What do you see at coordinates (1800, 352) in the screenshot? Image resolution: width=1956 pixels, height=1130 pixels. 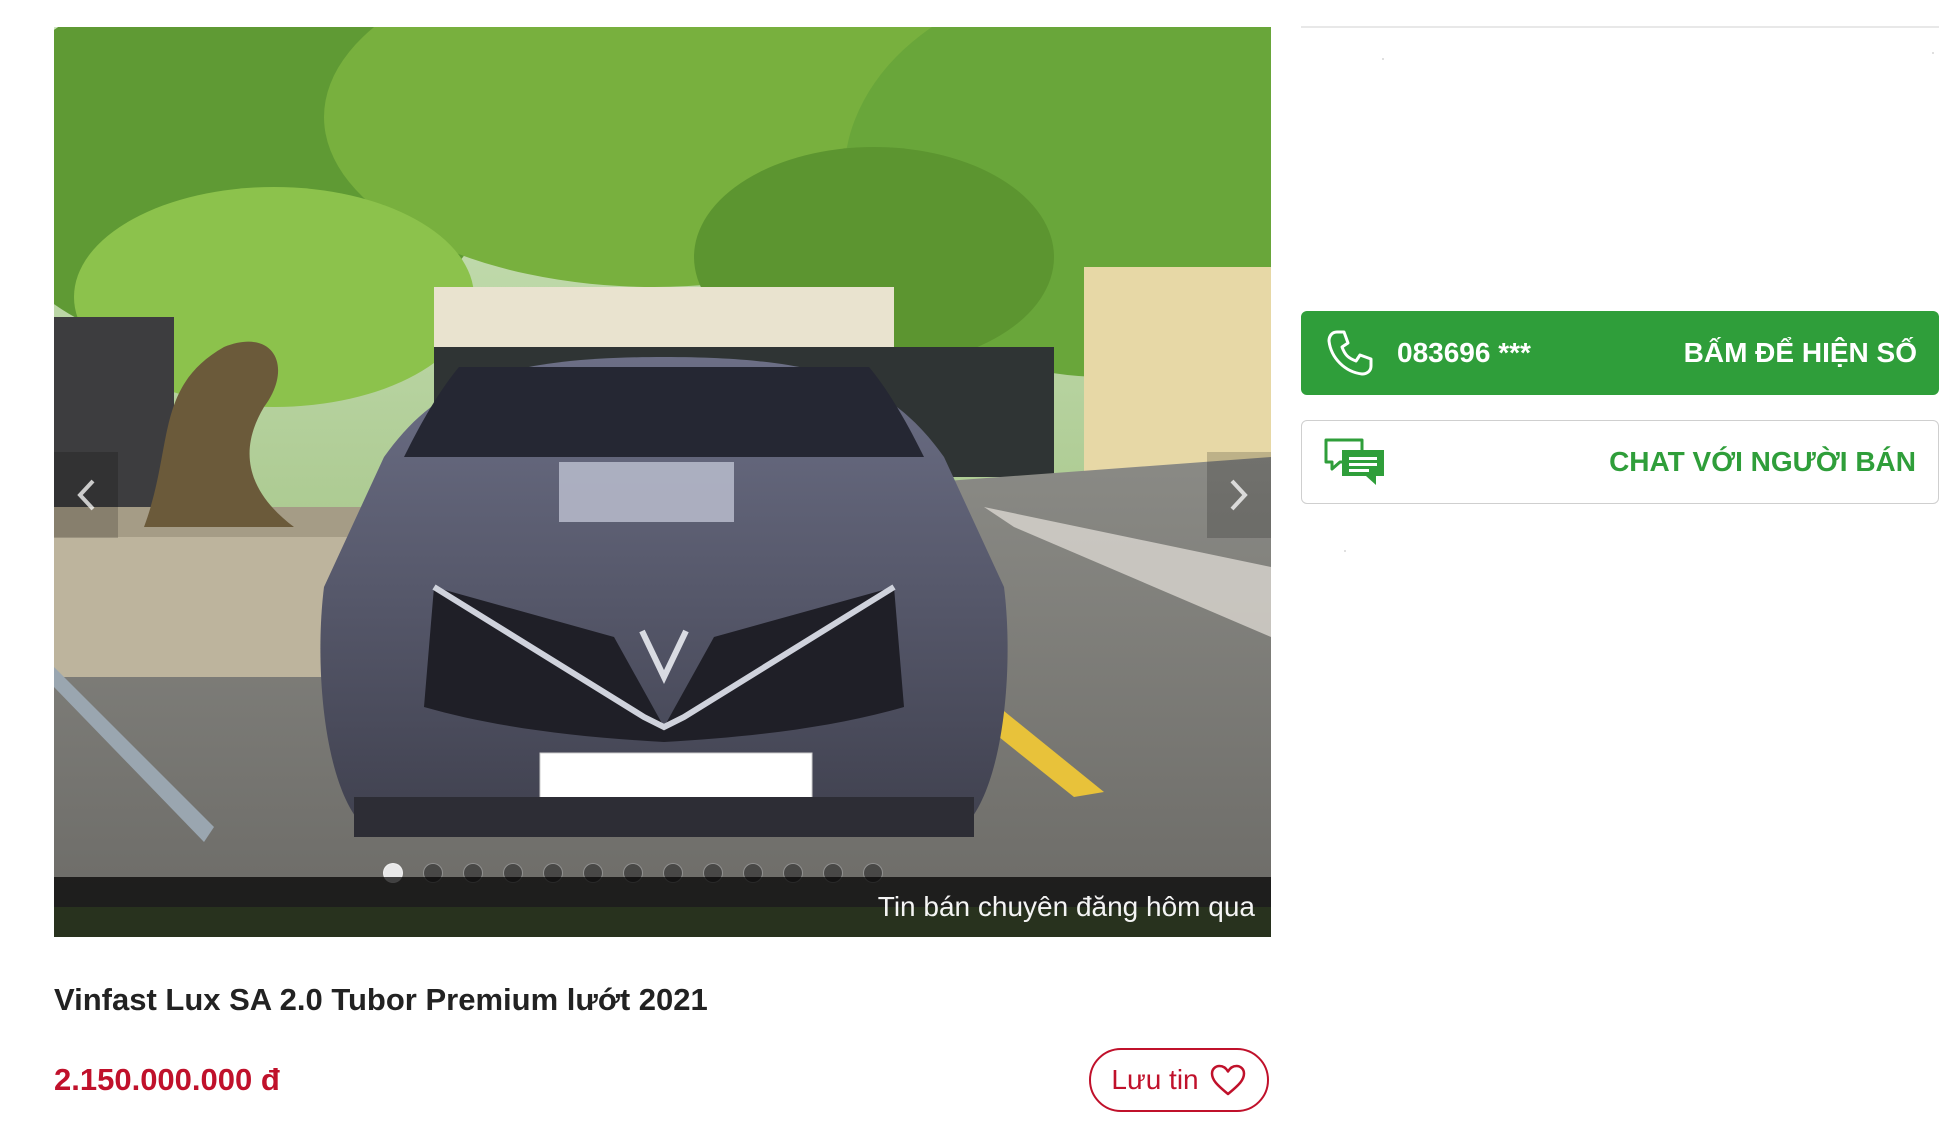 I see `show-phone-label: BẤM ĐỂ HIỆN SỐ` at bounding box center [1800, 352].